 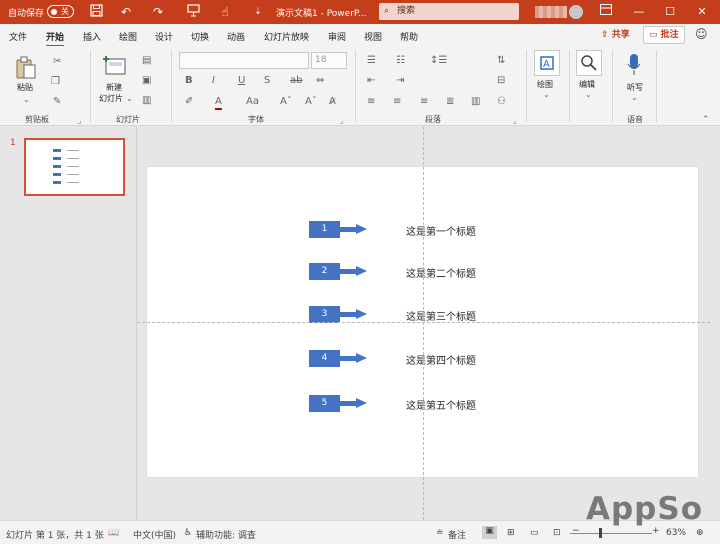 I want to click on smartart-icon: ⚇, so click(x=501, y=102).